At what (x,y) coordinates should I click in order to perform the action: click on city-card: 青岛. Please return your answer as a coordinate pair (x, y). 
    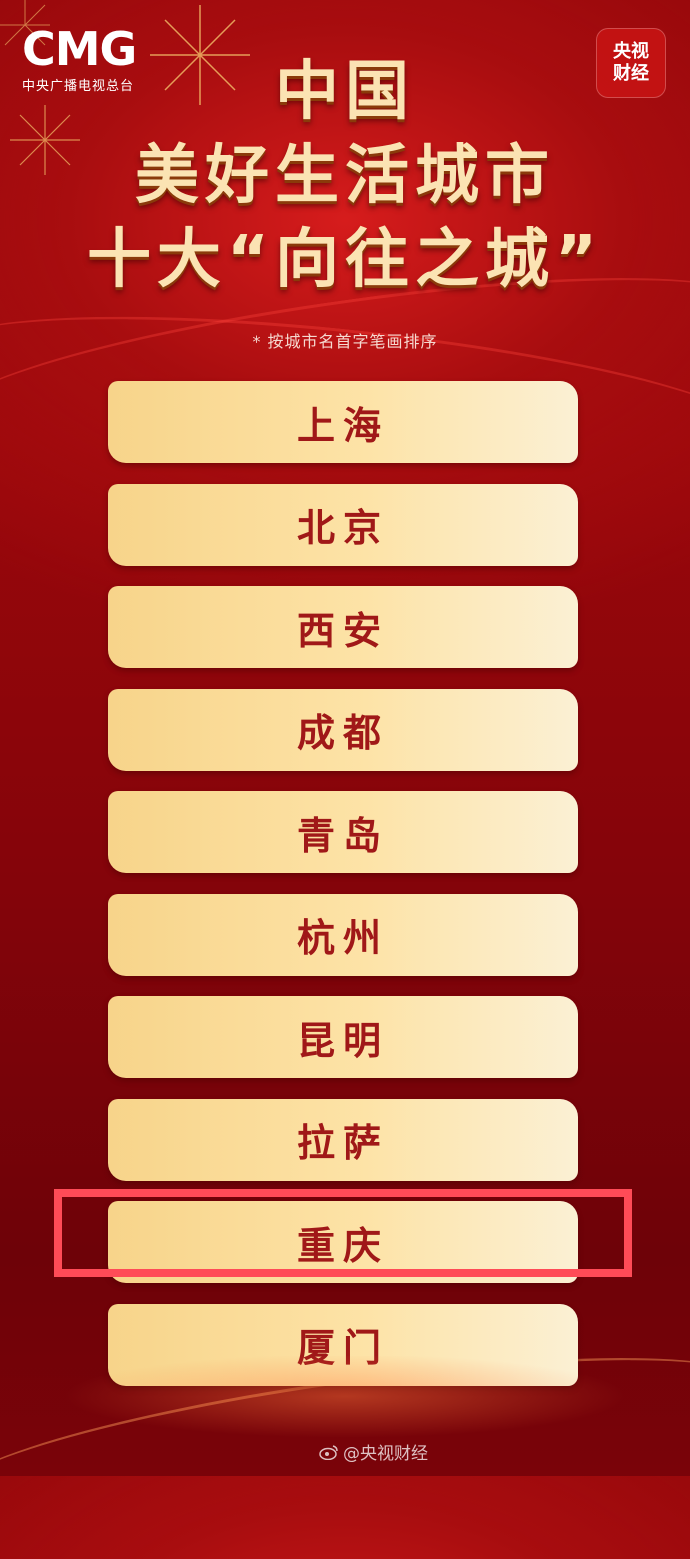
    Looking at the image, I should click on (343, 832).